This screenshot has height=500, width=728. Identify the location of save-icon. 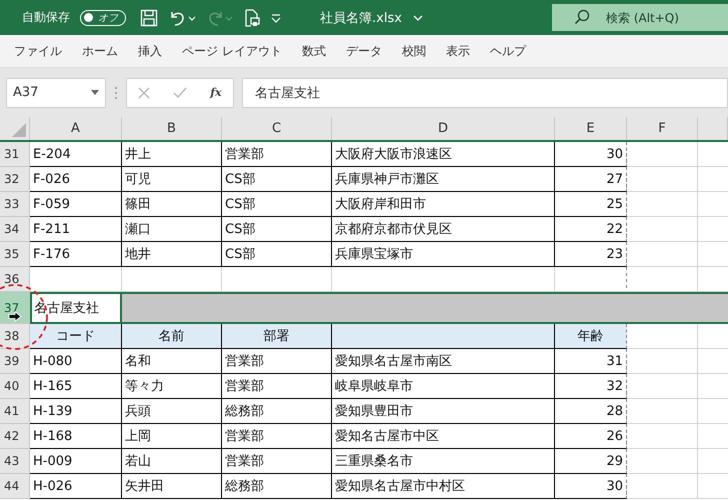
(149, 17).